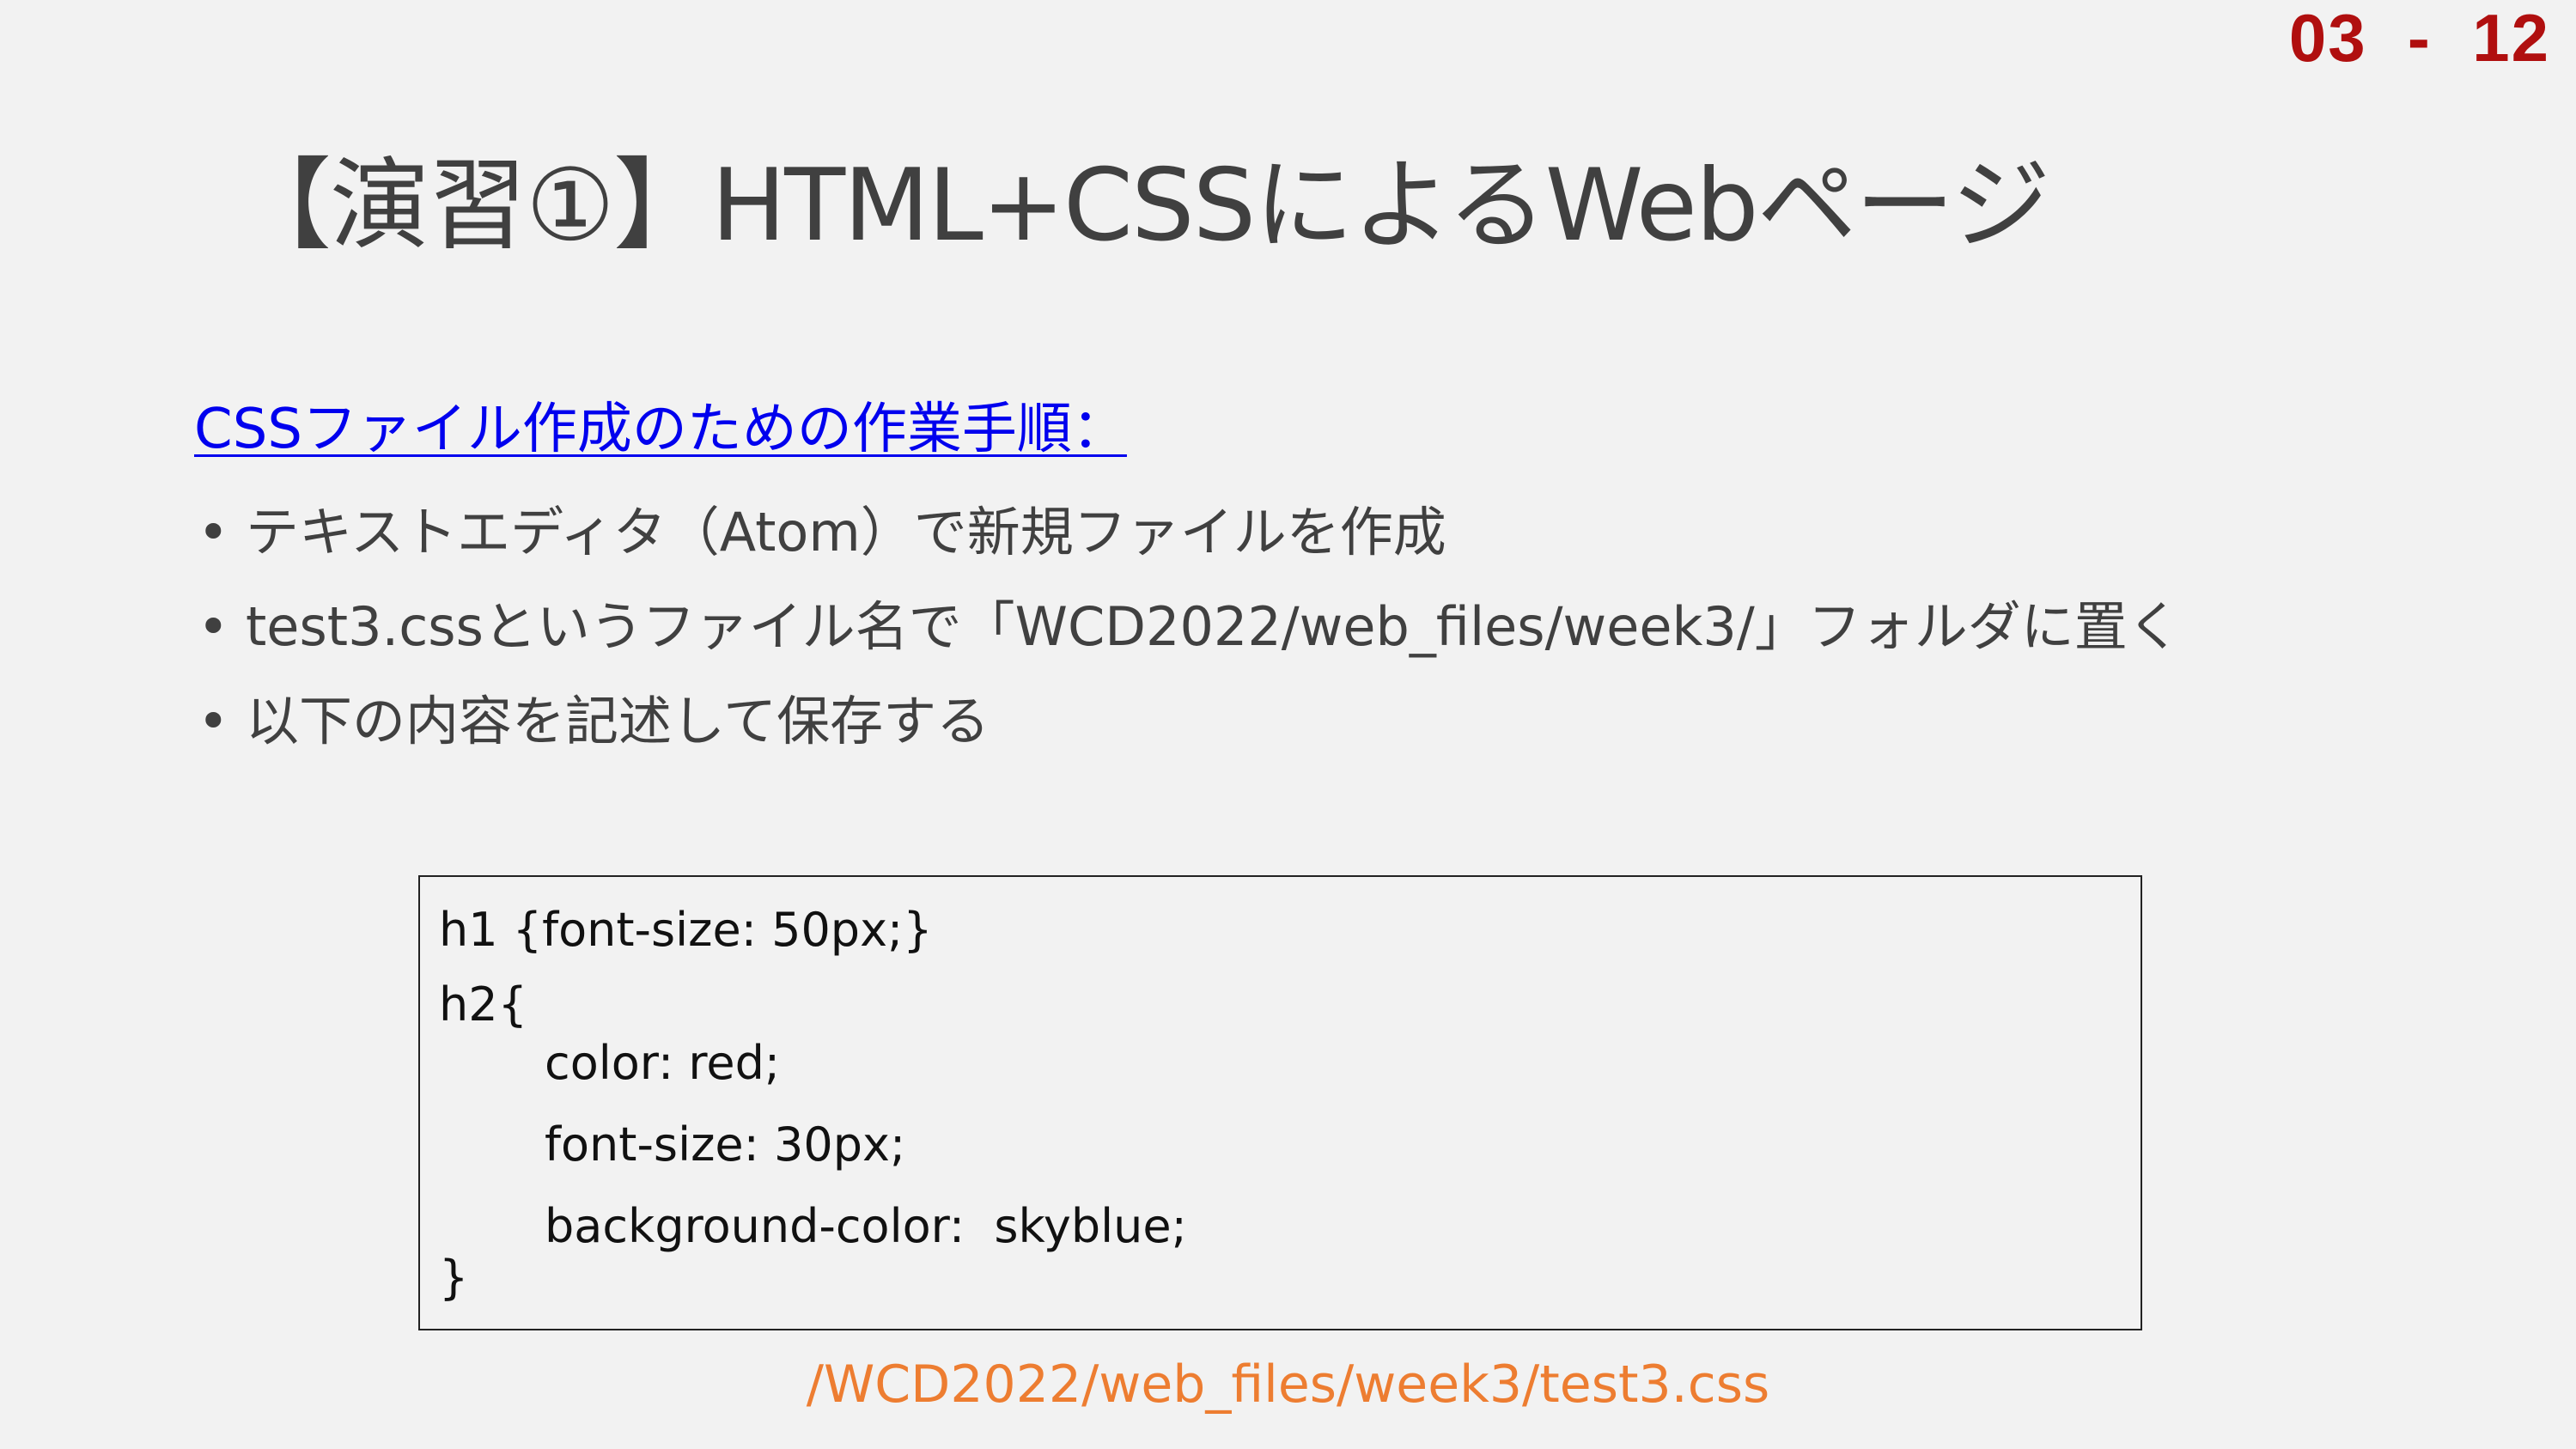 This screenshot has width=2576, height=1449. Describe the element at coordinates (483, 1004) in the screenshot. I see `code-line-h2-open: h2{` at that location.